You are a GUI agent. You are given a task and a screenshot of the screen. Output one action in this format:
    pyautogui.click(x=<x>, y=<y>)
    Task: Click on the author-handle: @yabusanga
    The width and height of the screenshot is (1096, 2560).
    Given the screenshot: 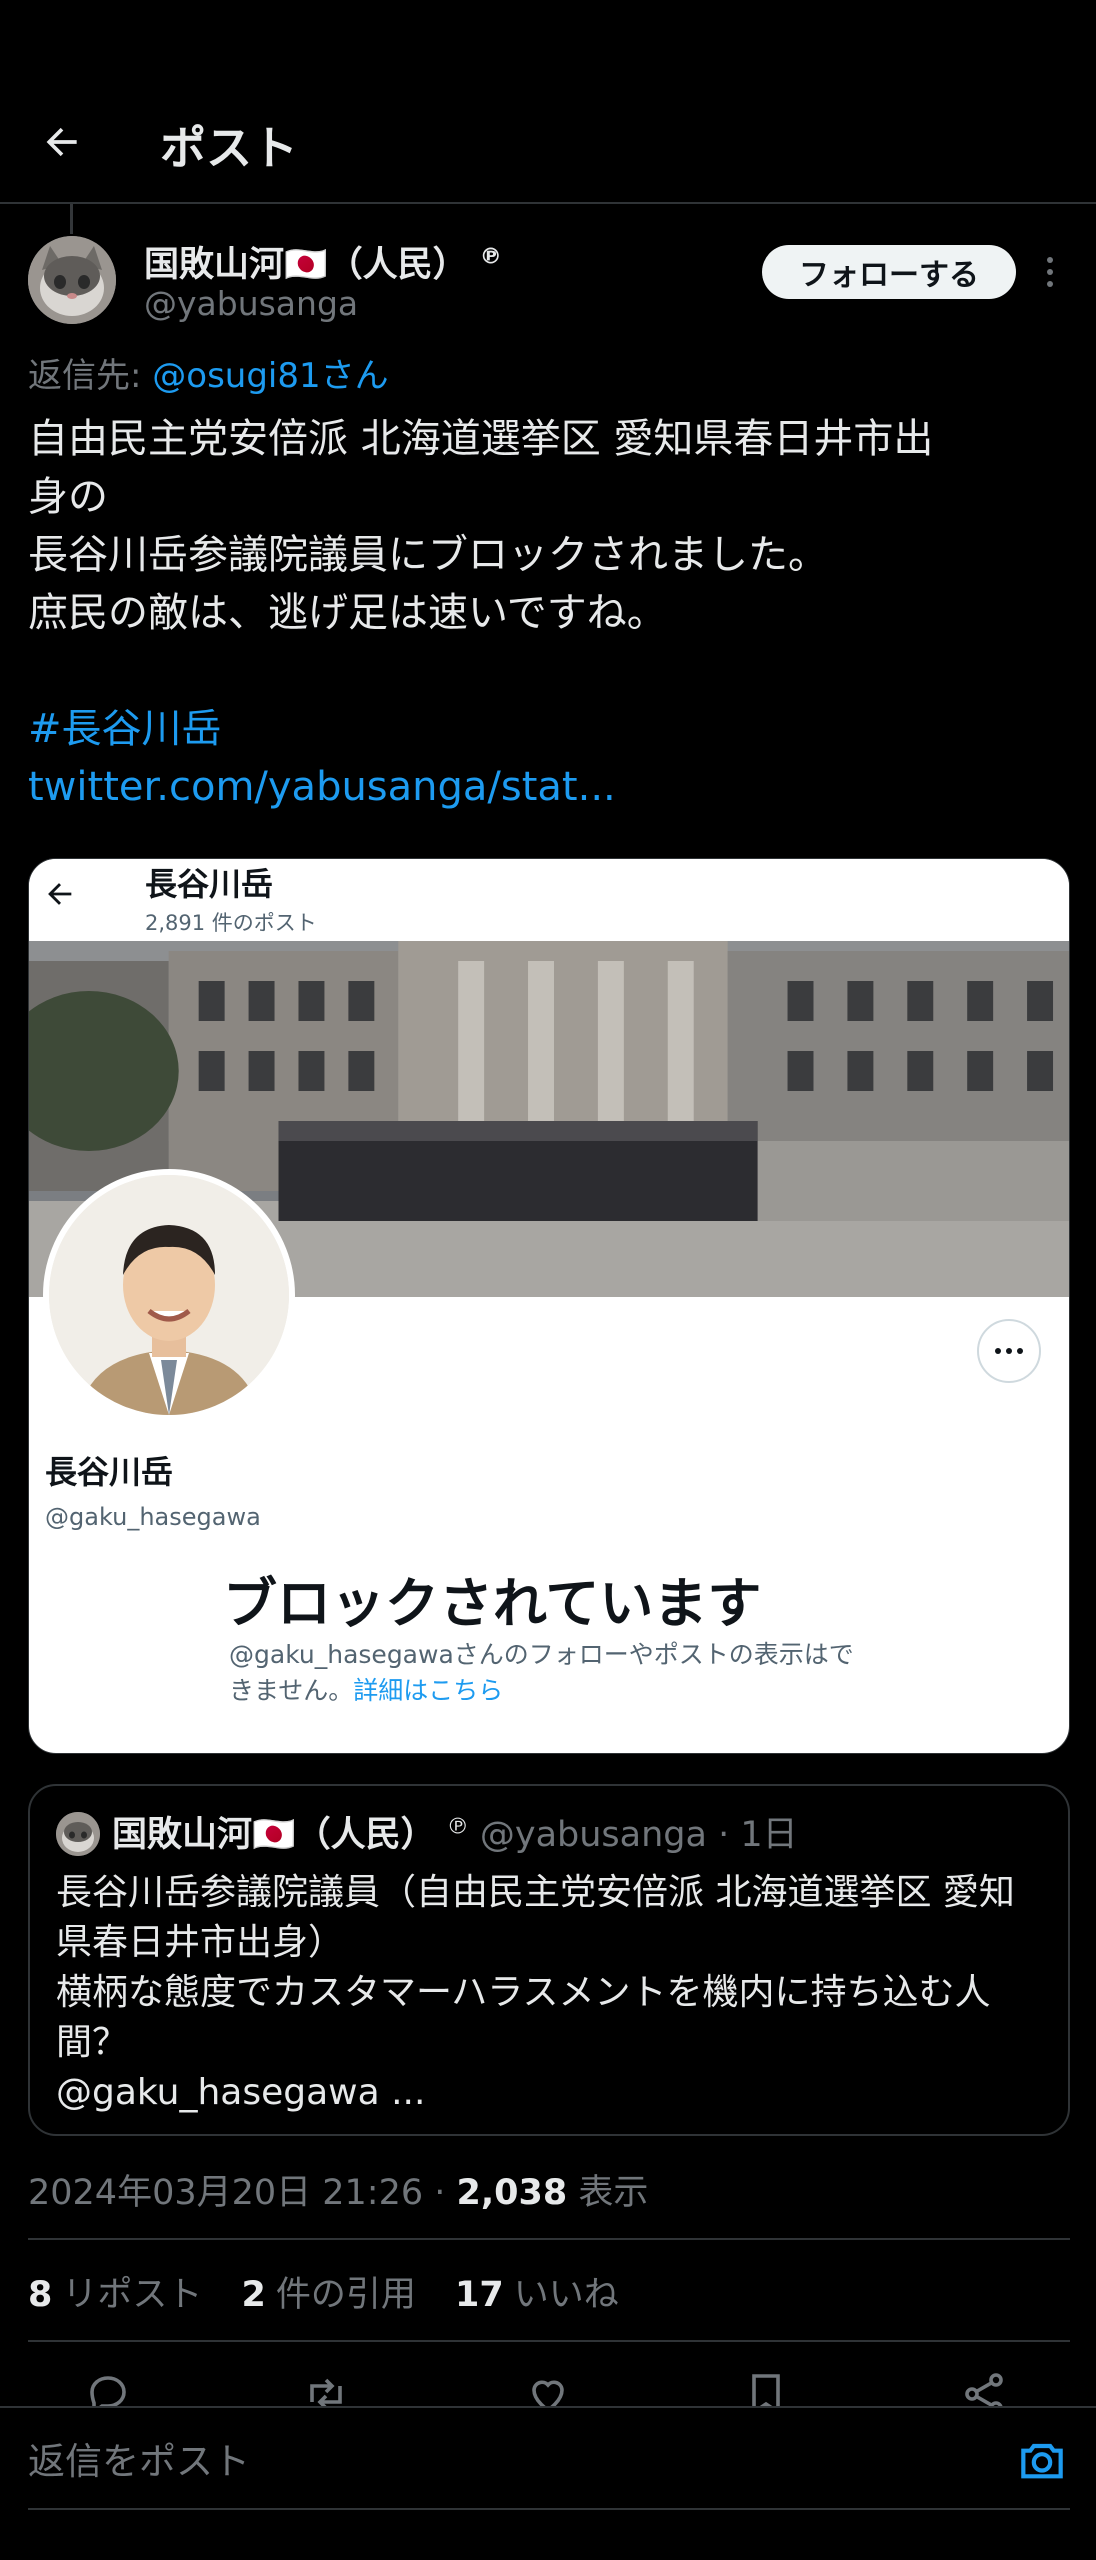 What is the action you would take?
    pyautogui.click(x=251, y=303)
    